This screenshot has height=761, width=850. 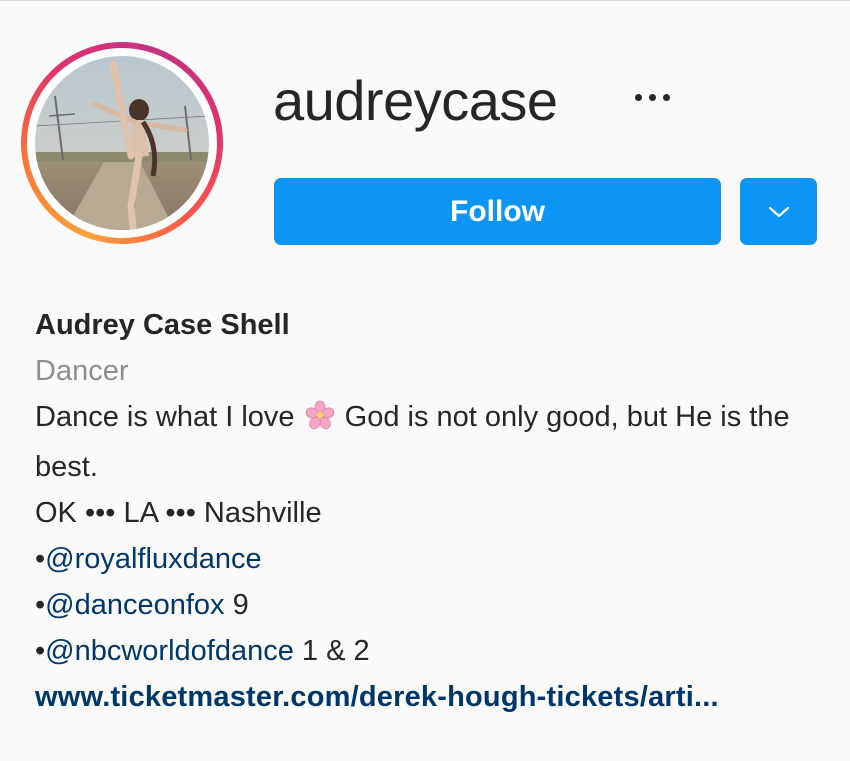 What do you see at coordinates (320, 421) in the screenshot?
I see `cherry-blossom-icon` at bounding box center [320, 421].